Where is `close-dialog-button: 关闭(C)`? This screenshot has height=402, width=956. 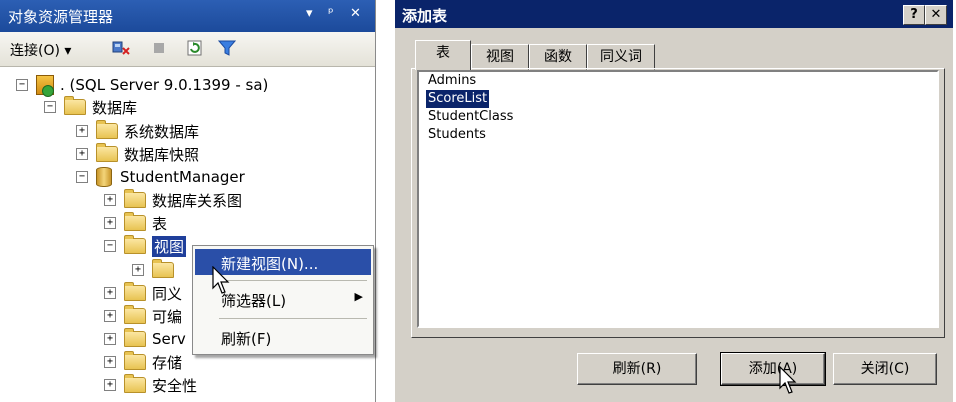 close-dialog-button: 关闭(C) is located at coordinates (885, 369).